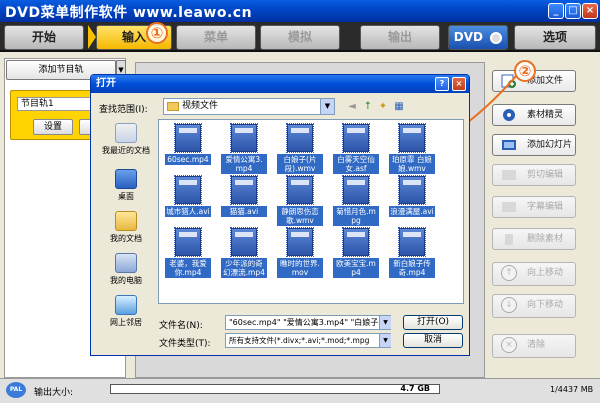 Image resolution: width=600 pixels, height=403 pixels. What do you see at coordinates (126, 185) in the screenshot?
I see `place-desktop: 桌面` at bounding box center [126, 185].